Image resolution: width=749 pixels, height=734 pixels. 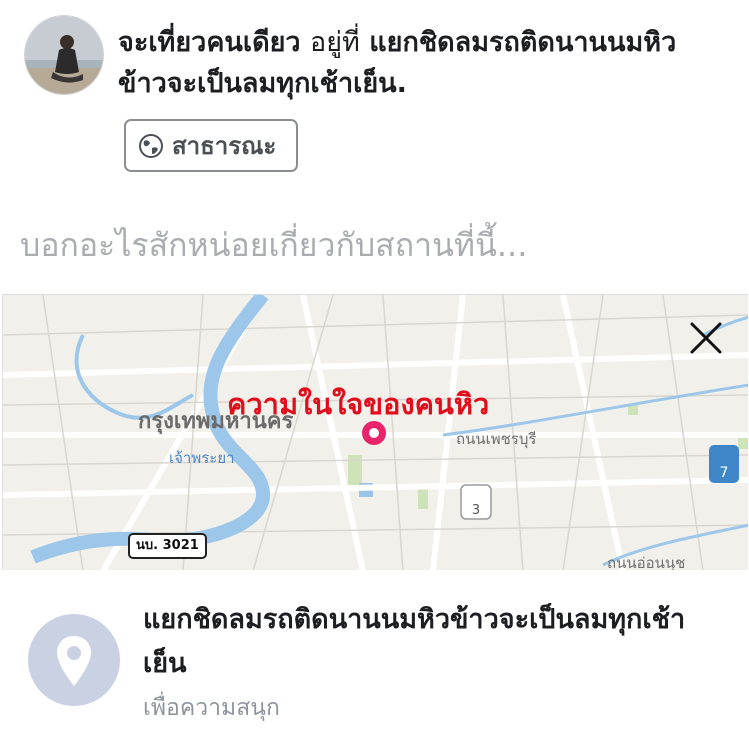 I want to click on privacy-selector-button: สาธารณะ, so click(x=211, y=145).